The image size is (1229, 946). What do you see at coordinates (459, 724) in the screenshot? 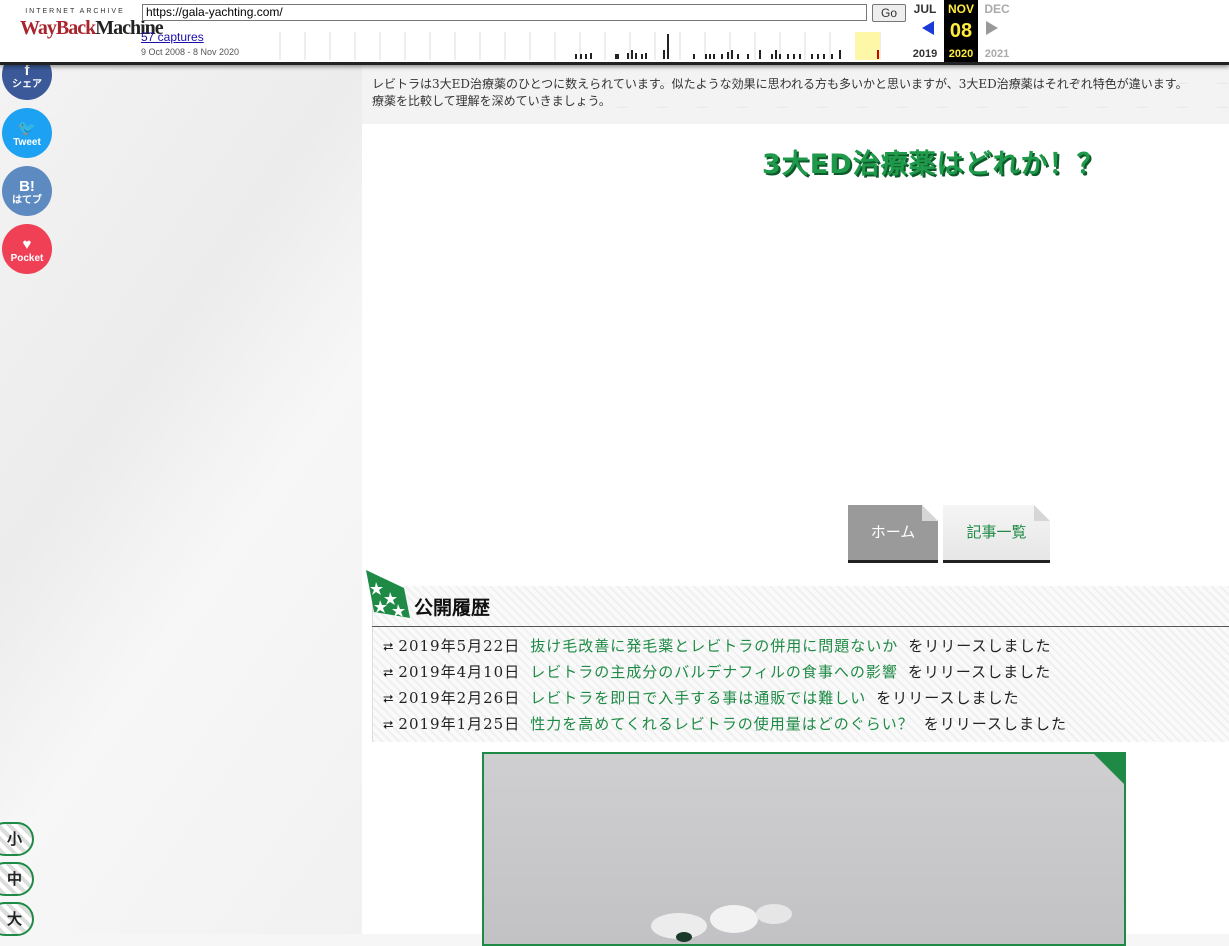
I see `history-date: 2019年1月25日` at bounding box center [459, 724].